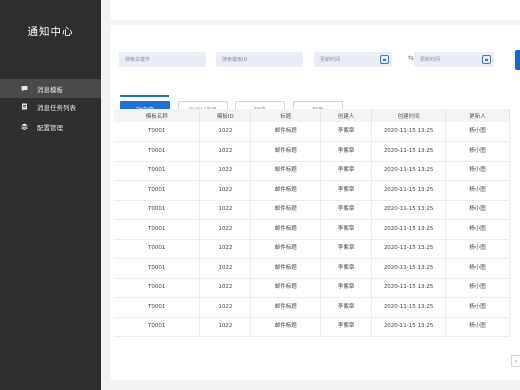 Image resolution: width=520 pixels, height=390 pixels. What do you see at coordinates (286, 115) in the screenshot?
I see `column-header: 标题` at bounding box center [286, 115].